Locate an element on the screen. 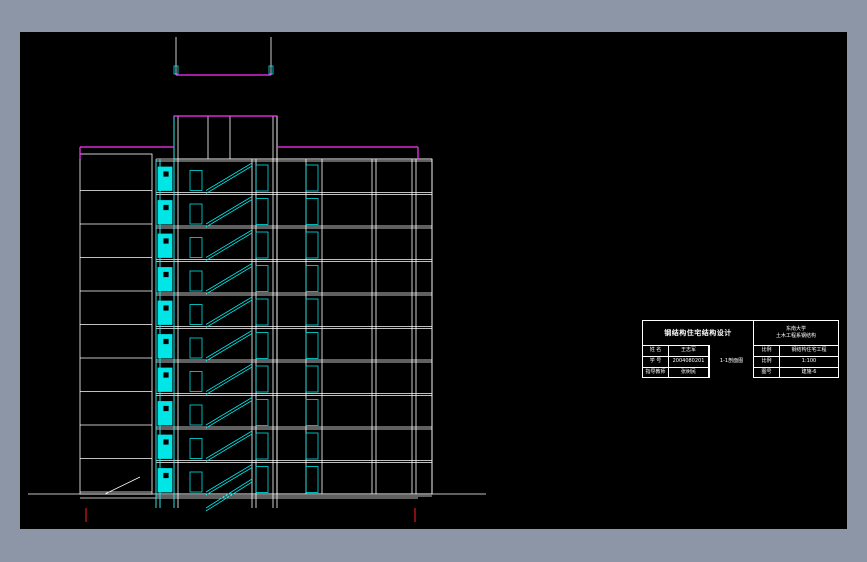  designer-value: 王志军 is located at coordinates (689, 350).